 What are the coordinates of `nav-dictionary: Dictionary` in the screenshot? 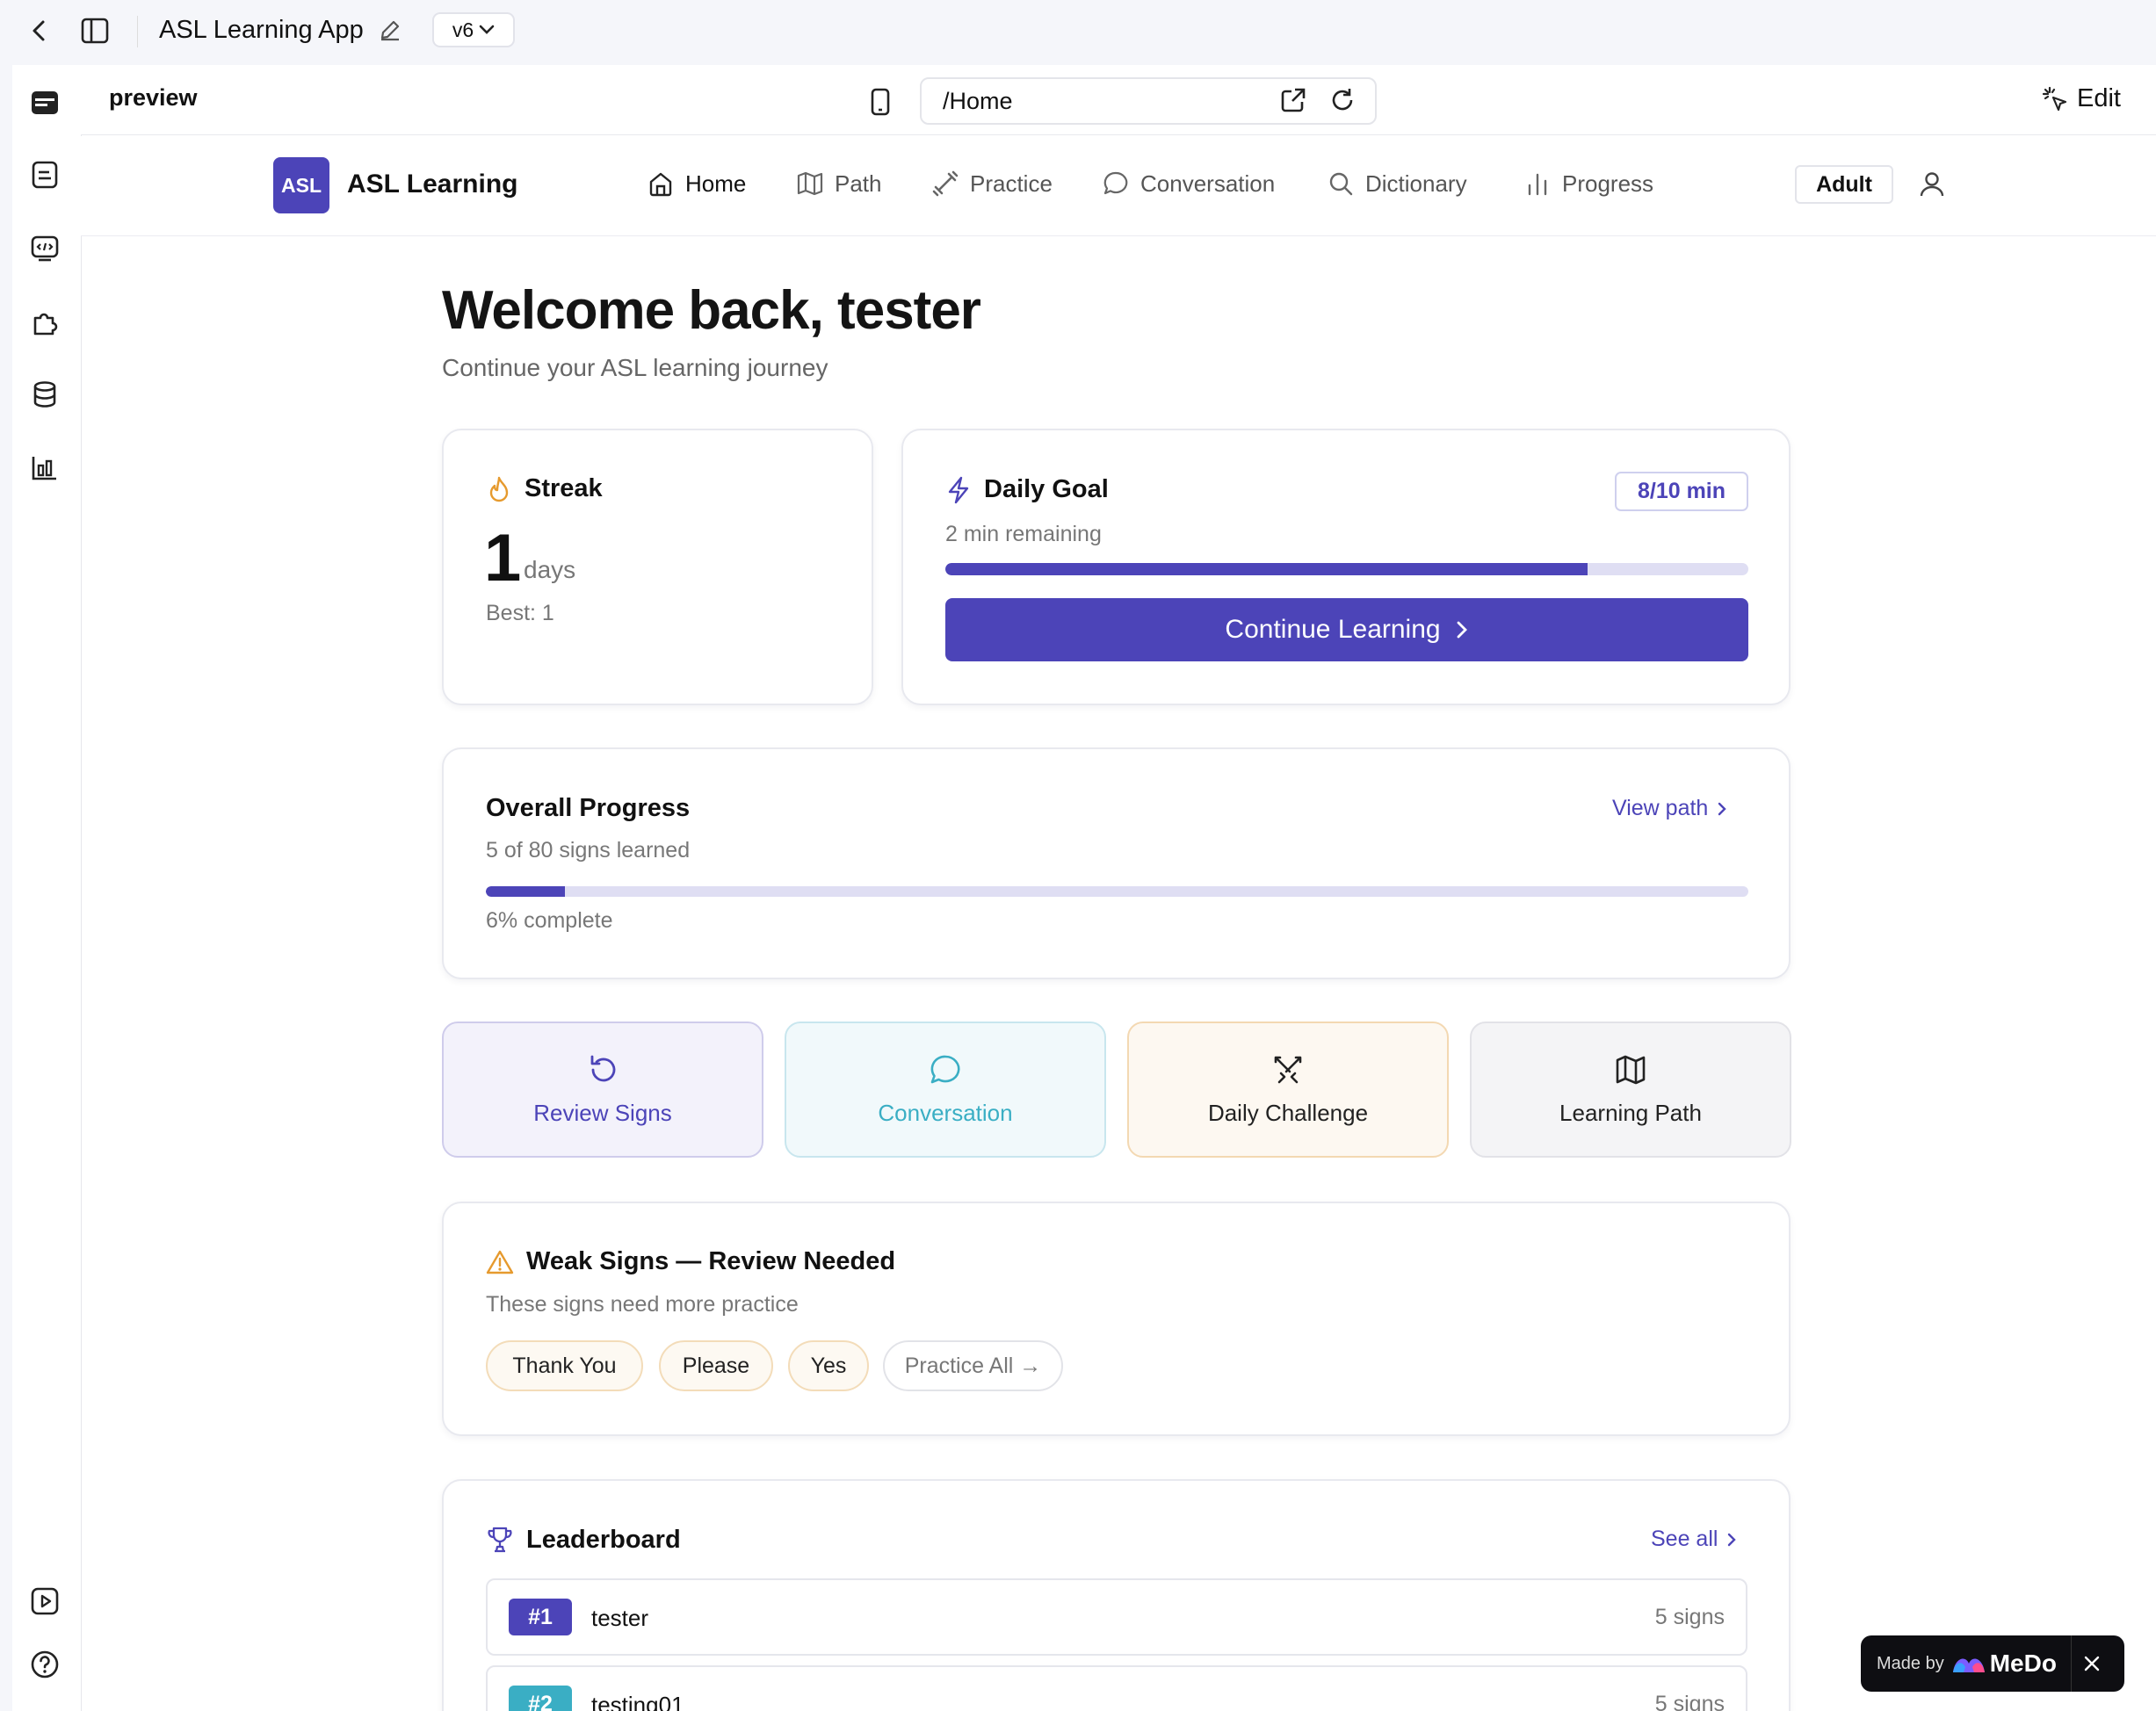 It's located at (1397, 184).